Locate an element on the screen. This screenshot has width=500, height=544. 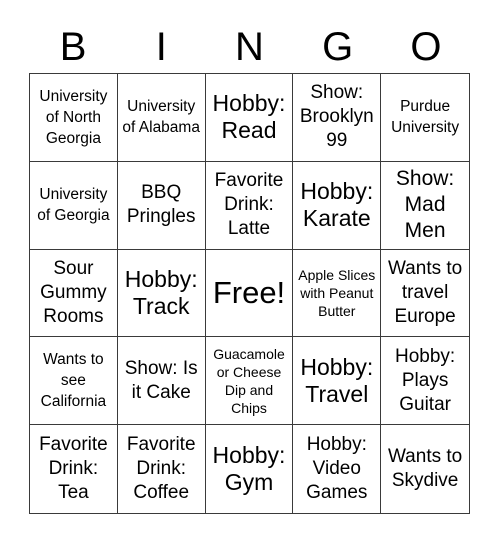
cell-text: Hobby: Gym is located at coordinates (249, 469).